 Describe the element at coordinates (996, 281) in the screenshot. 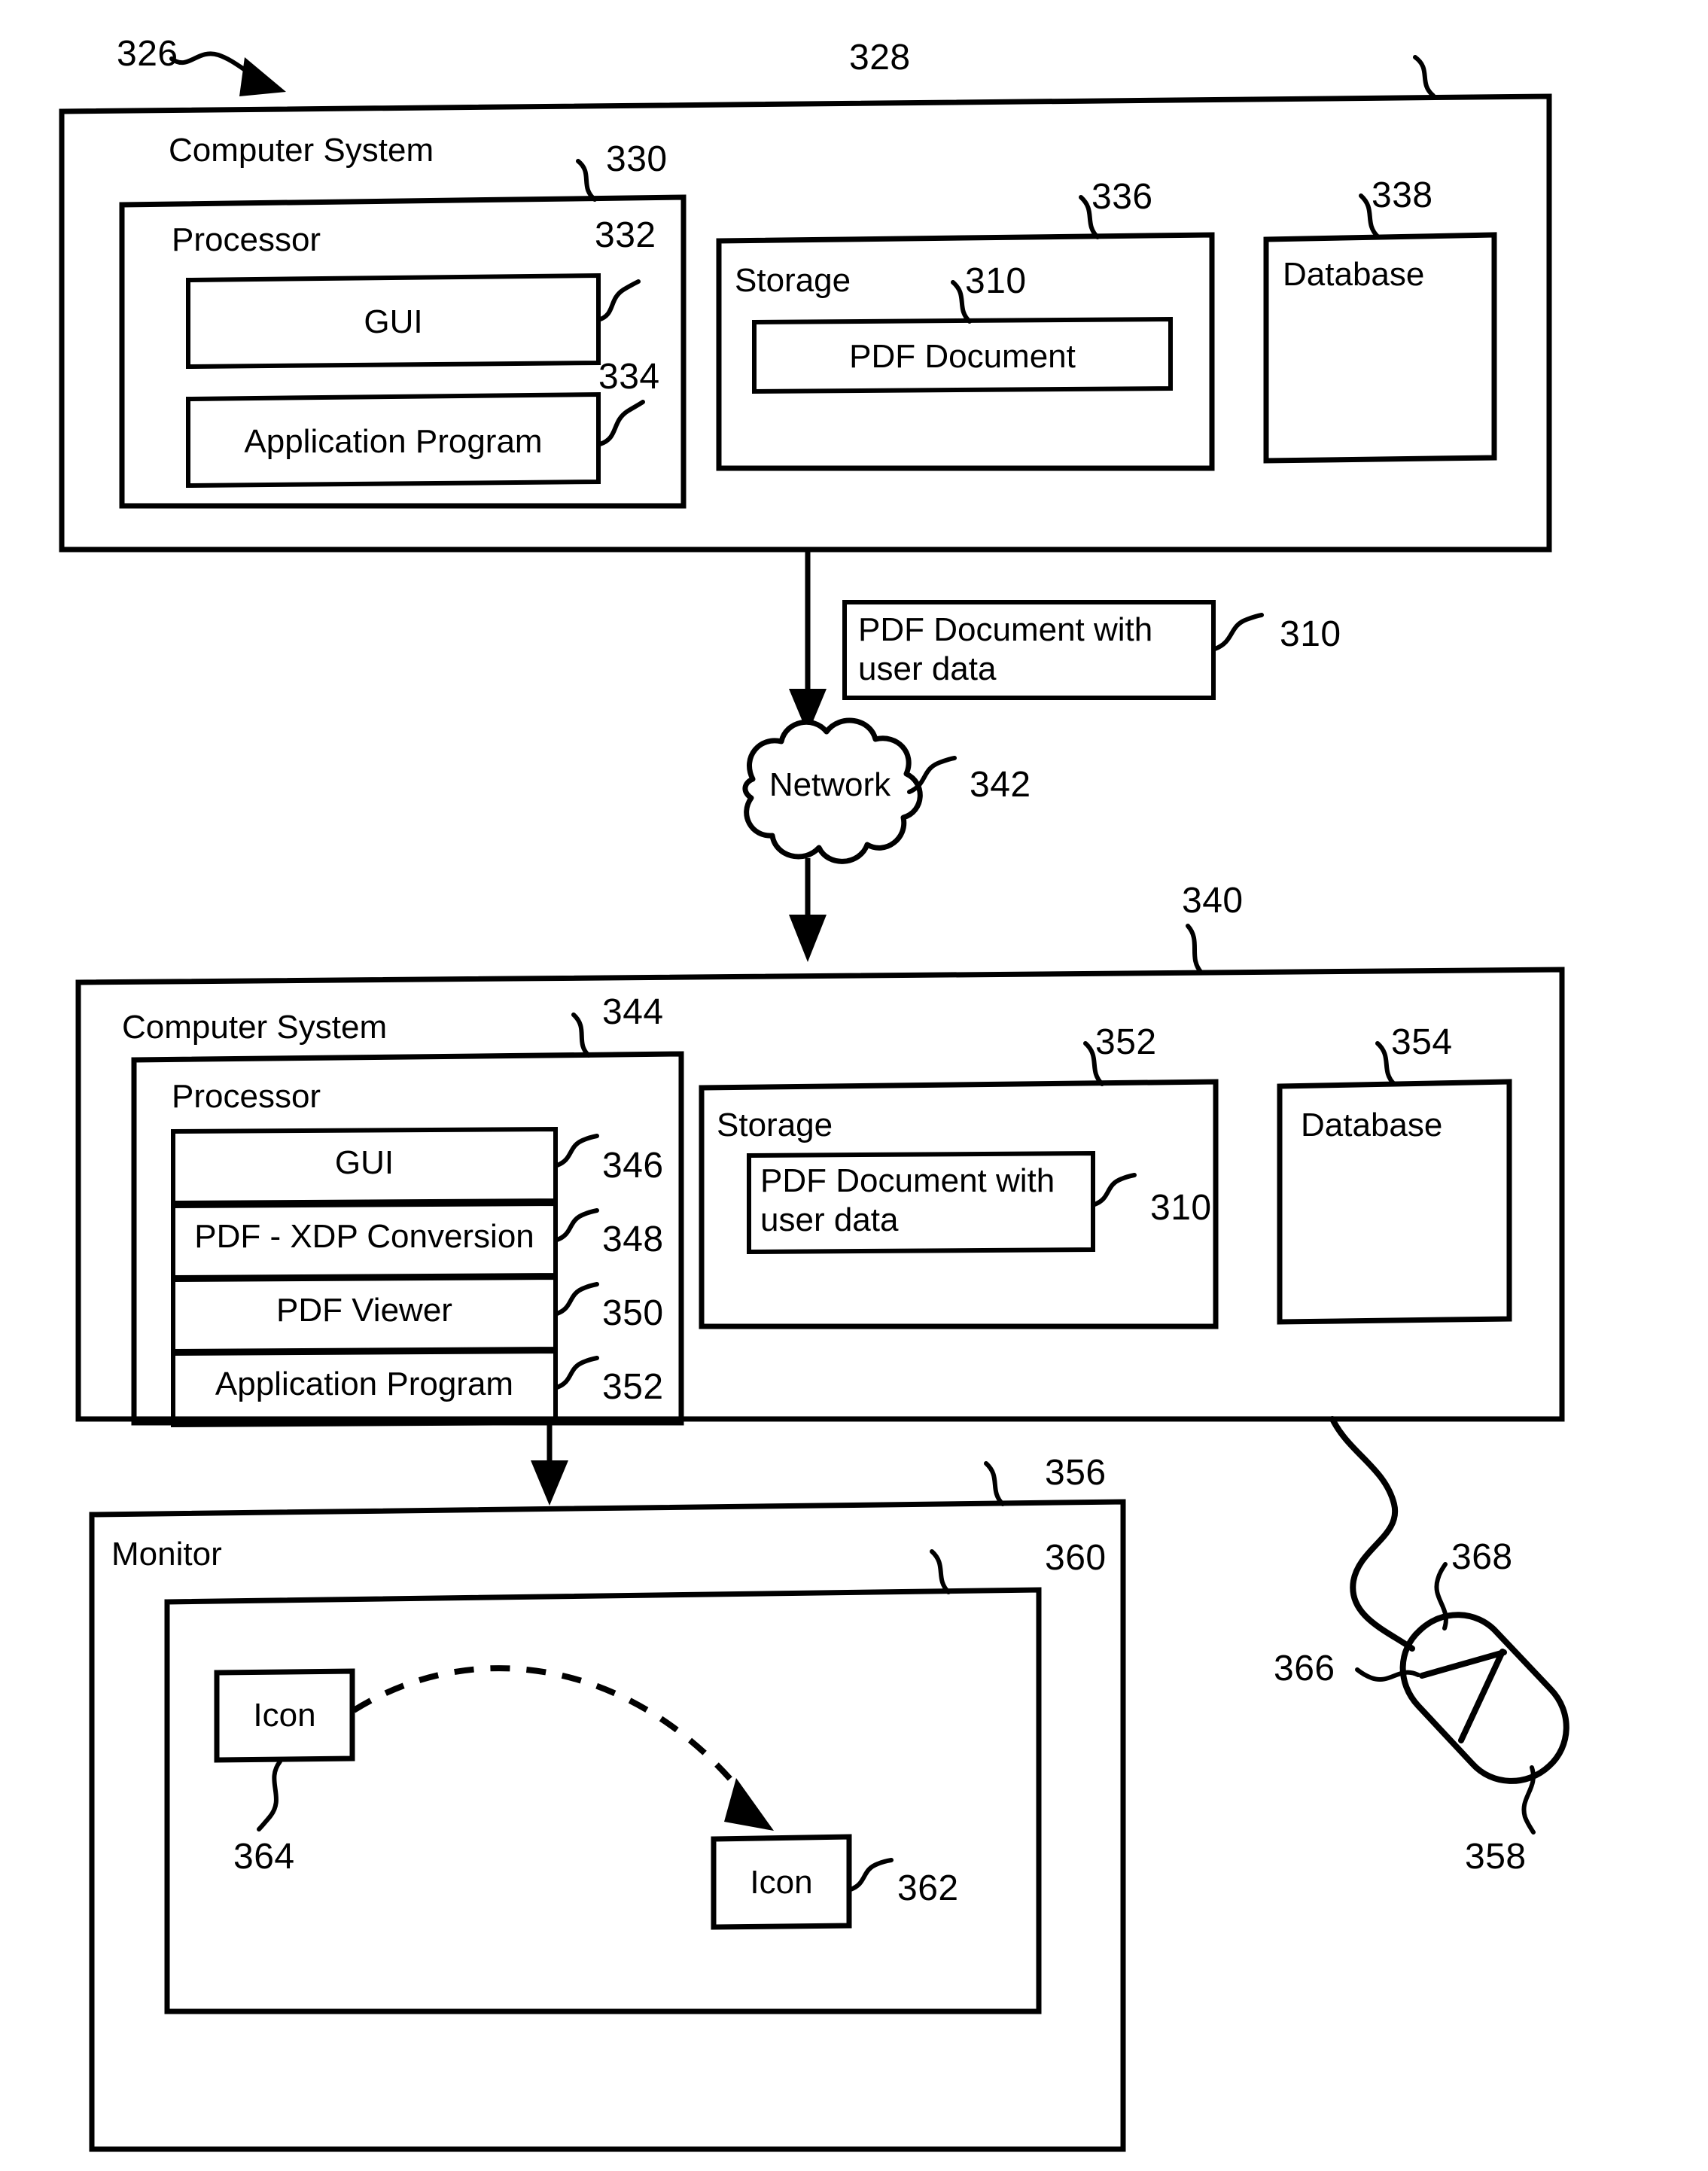

I see `ref-310-top: 310` at that location.